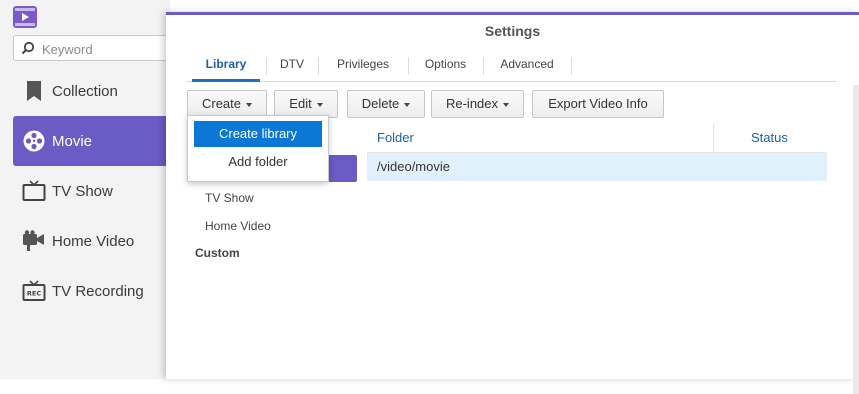  I want to click on search-input, so click(102, 49).